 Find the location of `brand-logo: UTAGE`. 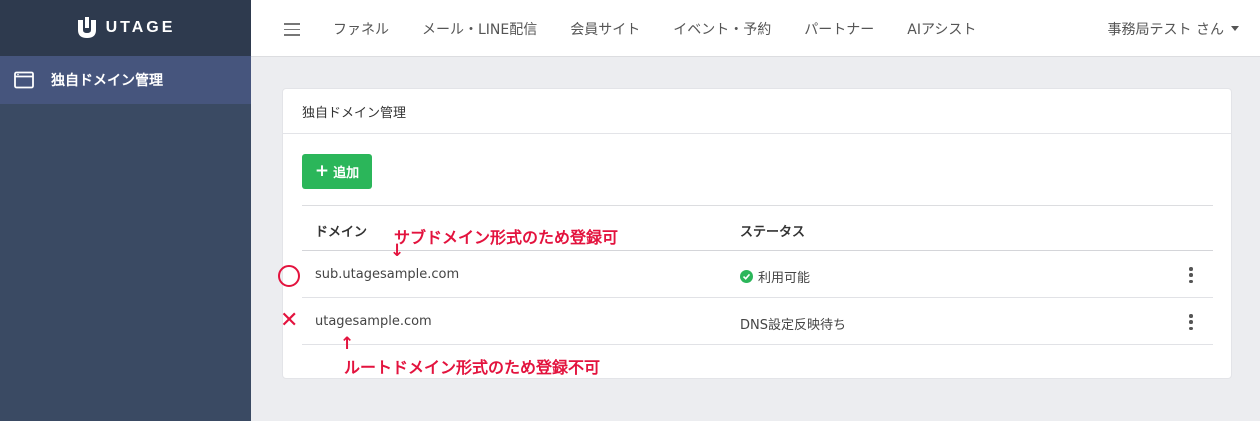

brand-logo: UTAGE is located at coordinates (125, 28).